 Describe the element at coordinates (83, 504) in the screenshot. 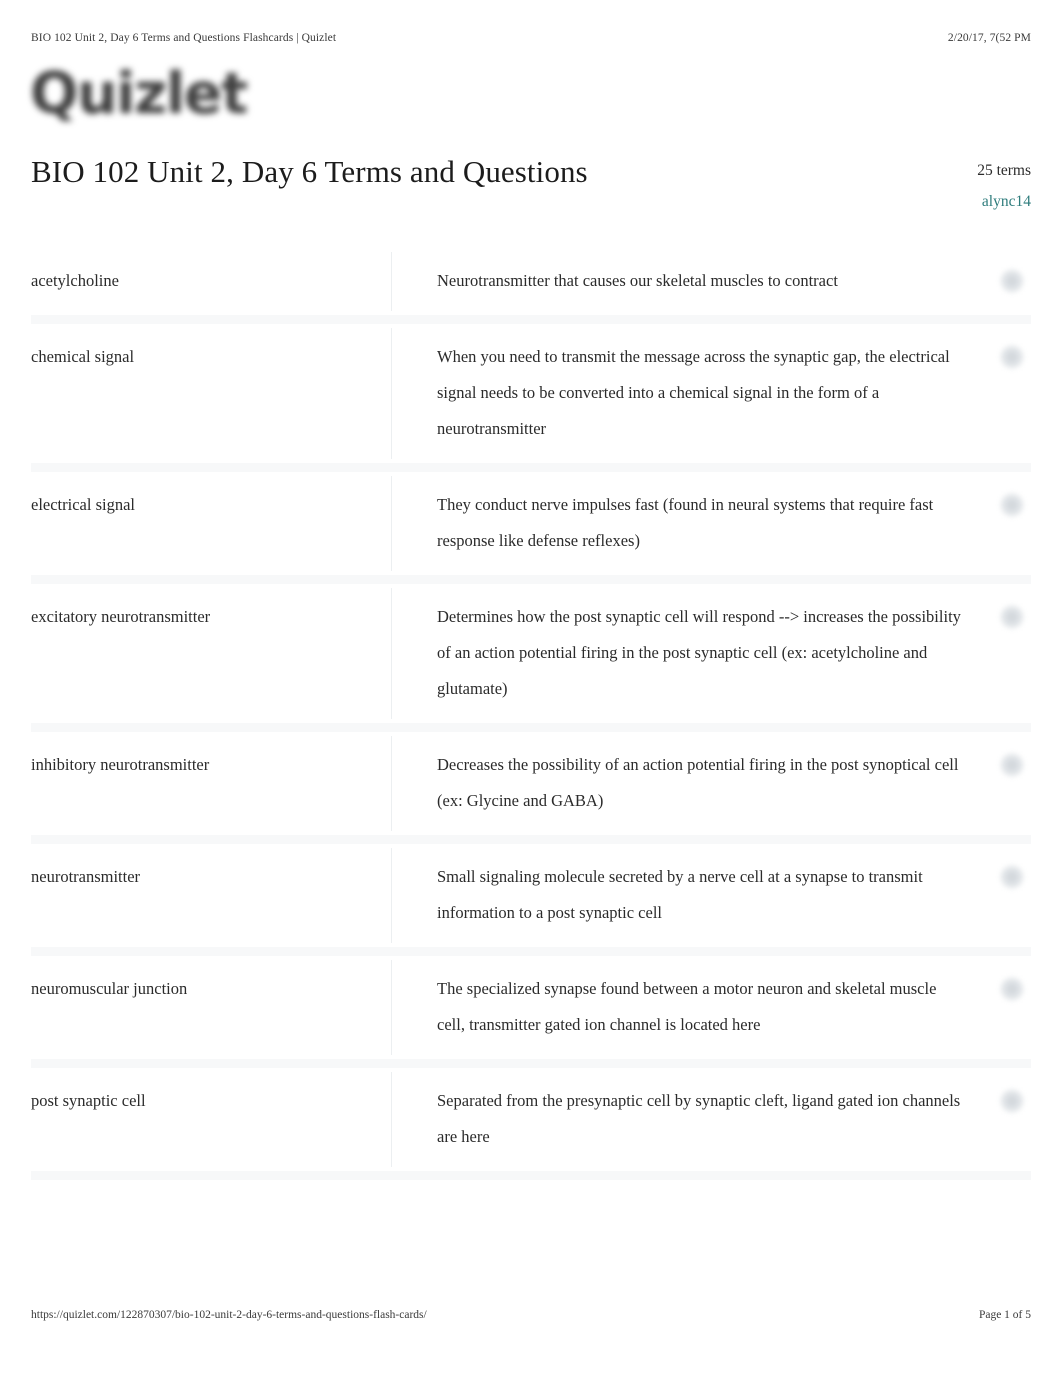

I see `term-text: electrical signal` at that location.